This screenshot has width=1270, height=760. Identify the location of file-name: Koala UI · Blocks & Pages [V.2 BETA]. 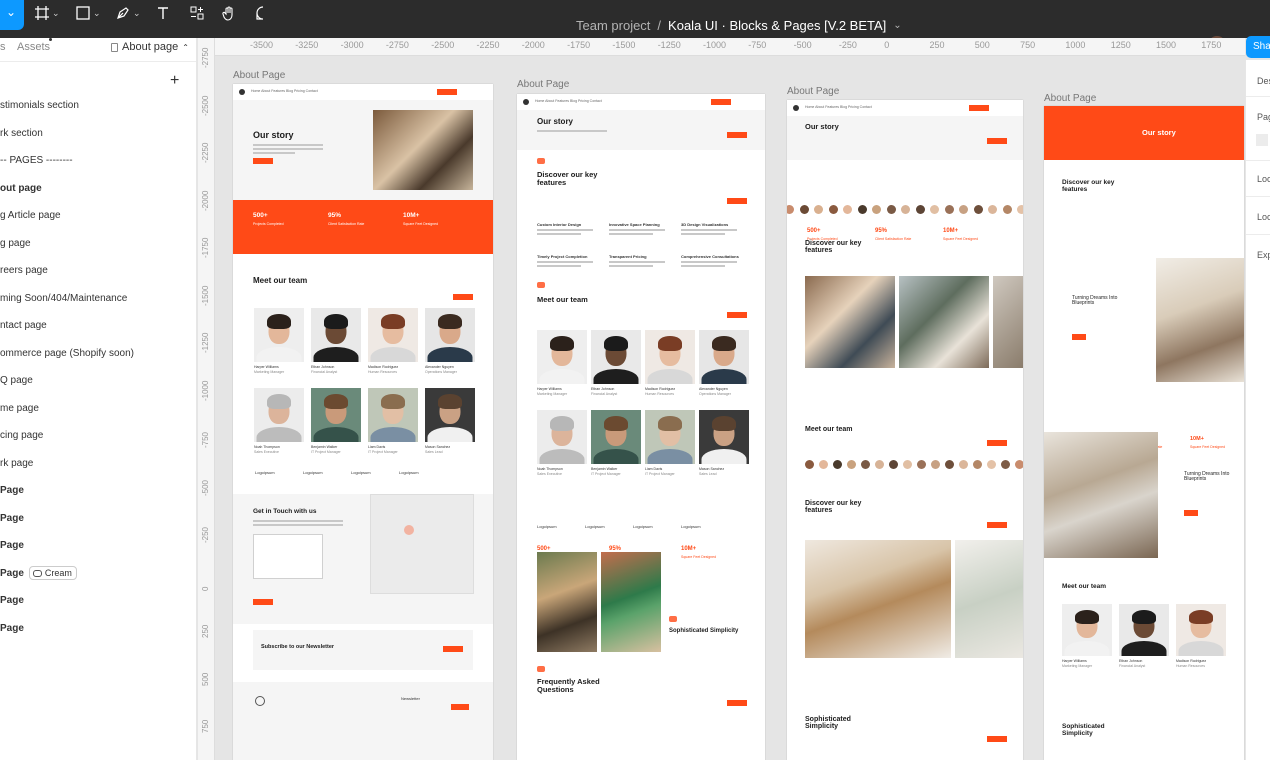
(777, 25).